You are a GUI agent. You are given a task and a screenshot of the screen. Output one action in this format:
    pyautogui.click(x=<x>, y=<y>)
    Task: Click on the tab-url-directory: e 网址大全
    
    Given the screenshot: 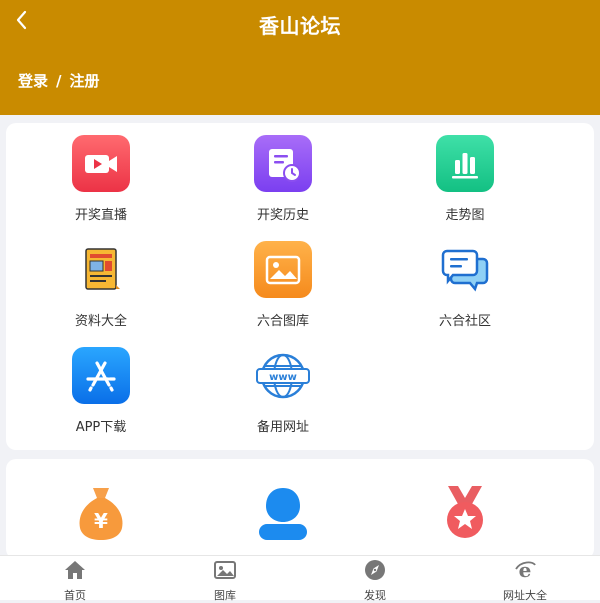 What is the action you would take?
    pyautogui.click(x=525, y=579)
    